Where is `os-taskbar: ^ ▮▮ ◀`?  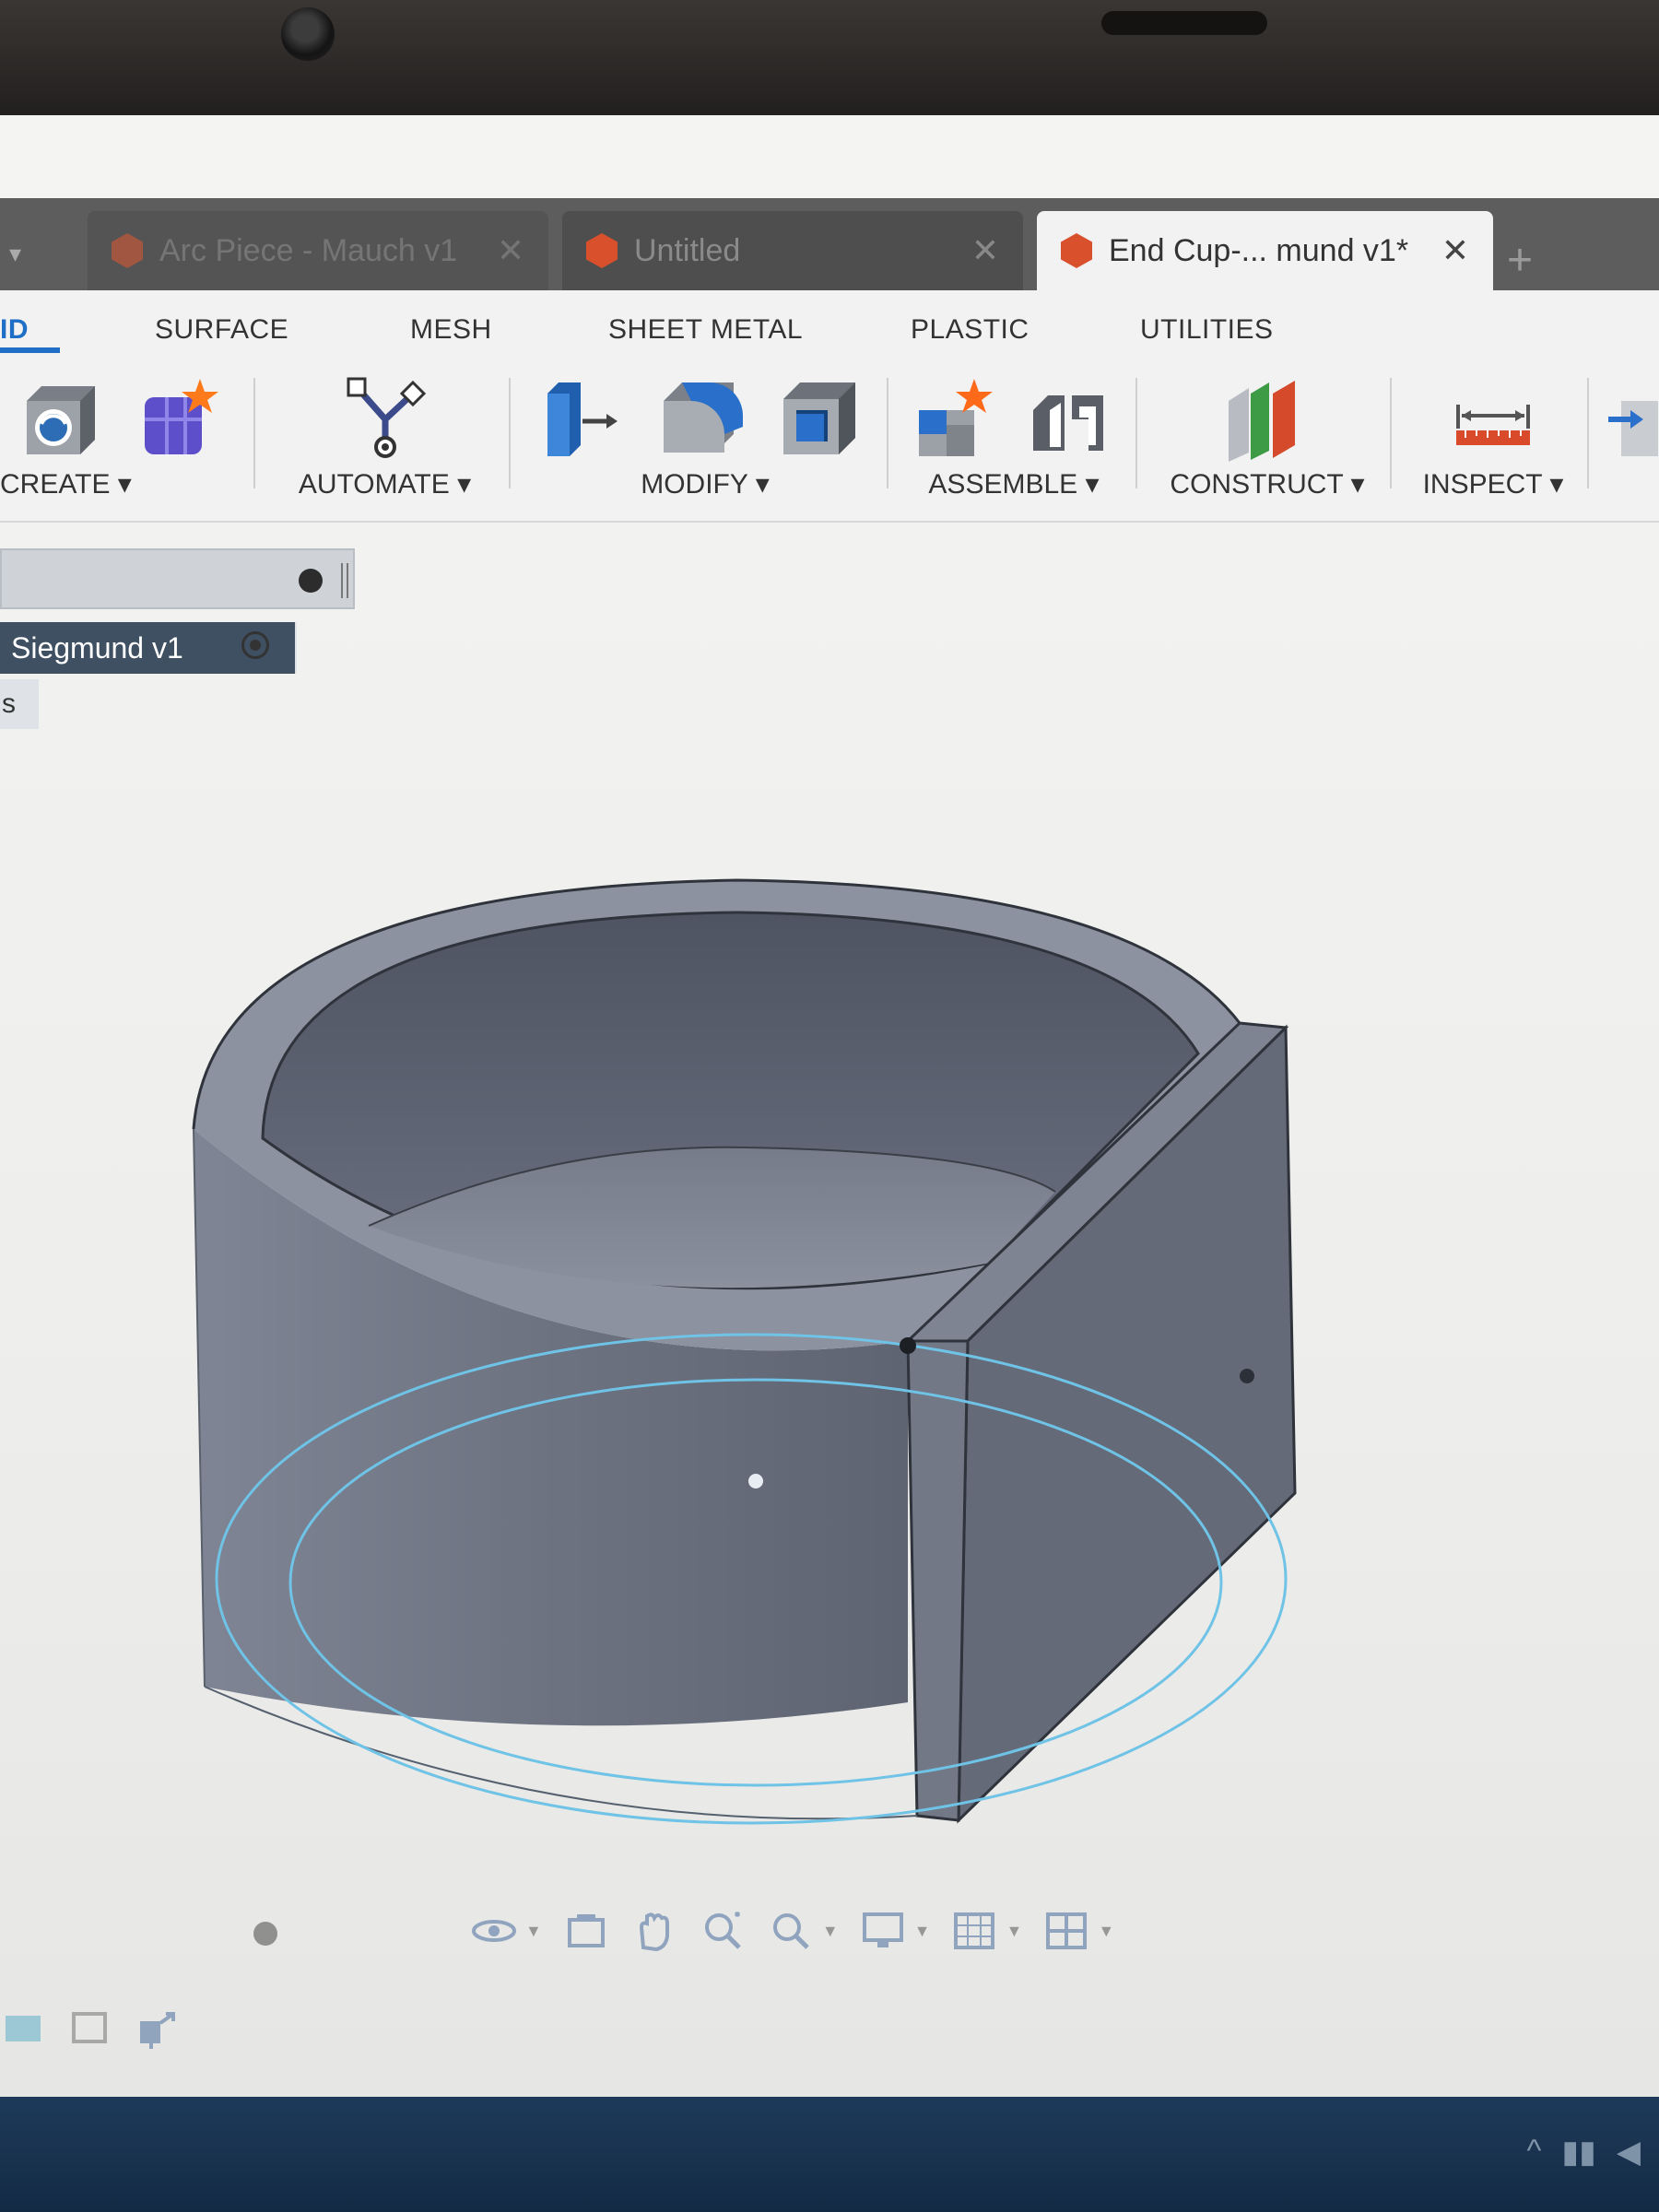
os-taskbar: ^ ▮▮ ◀ is located at coordinates (829, 2154).